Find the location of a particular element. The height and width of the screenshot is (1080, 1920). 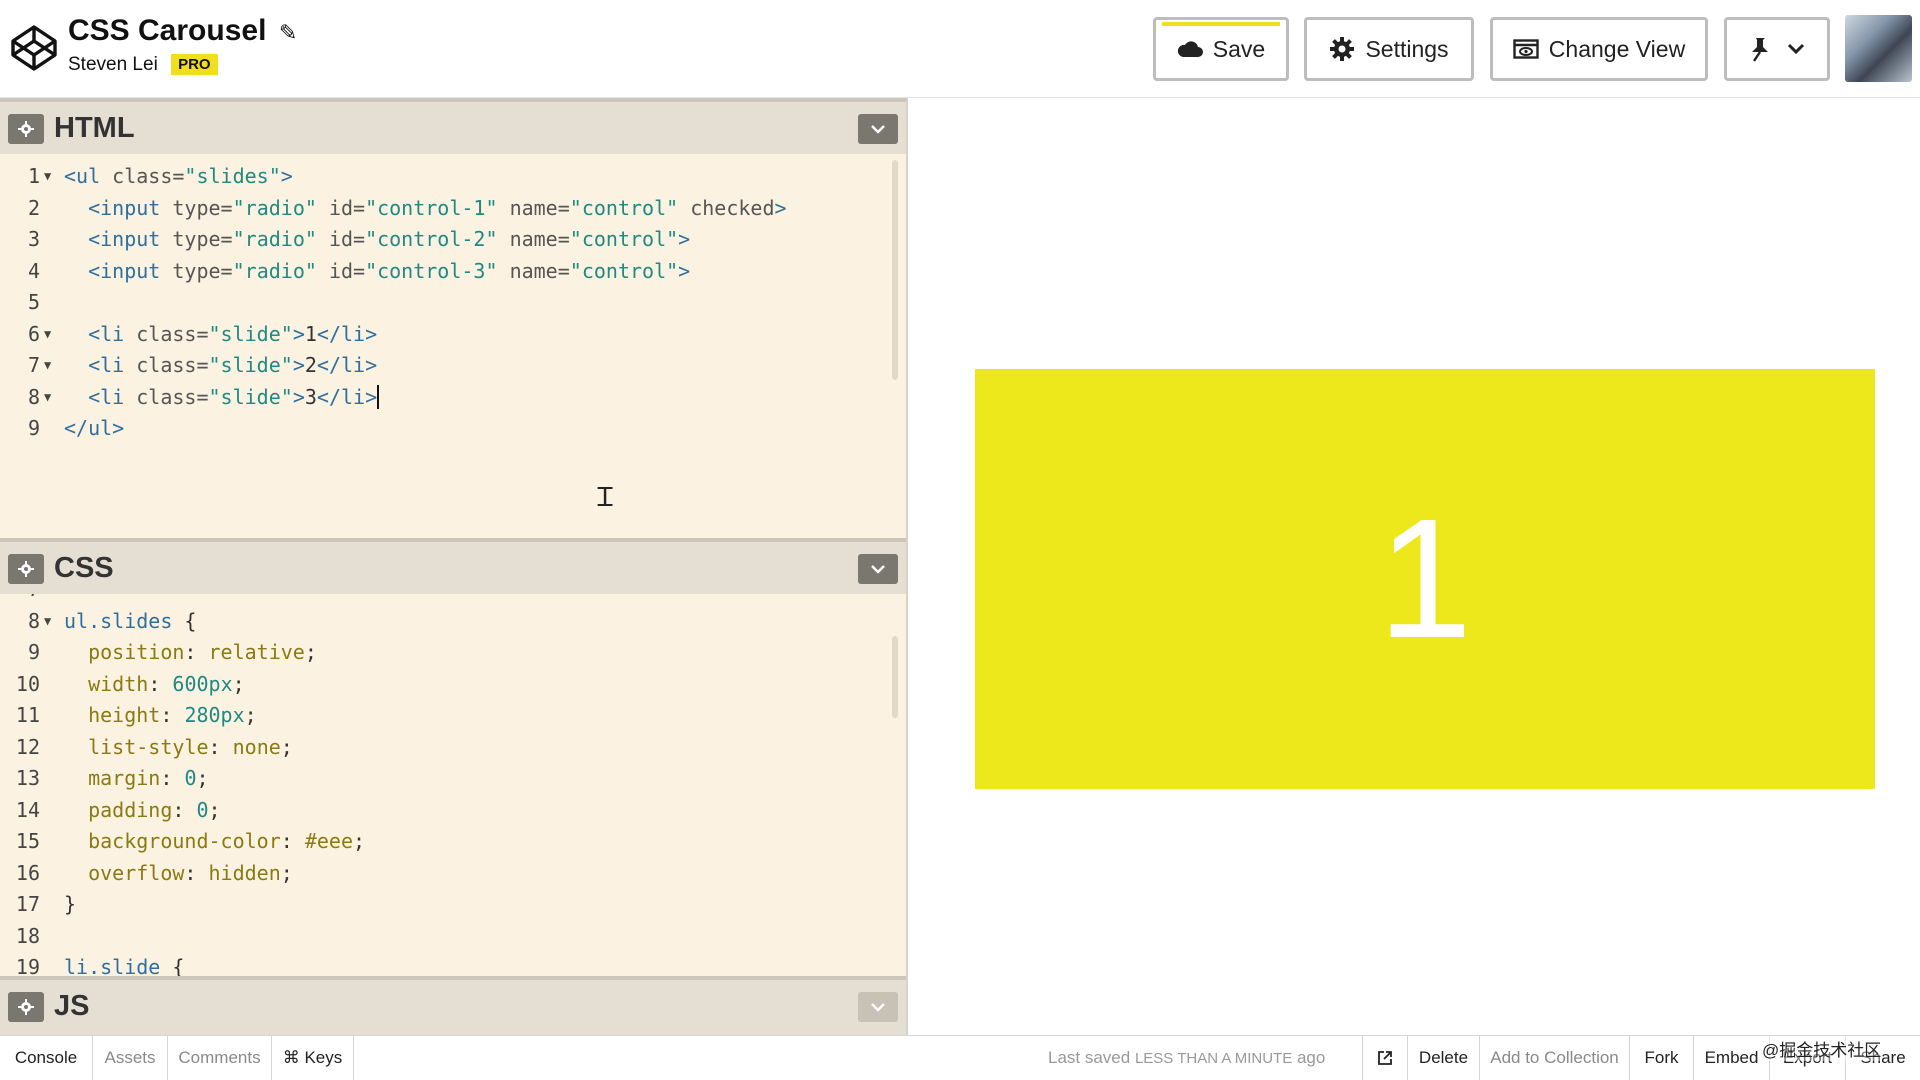

html-collapse-chevron-icon is located at coordinates (878, 129).